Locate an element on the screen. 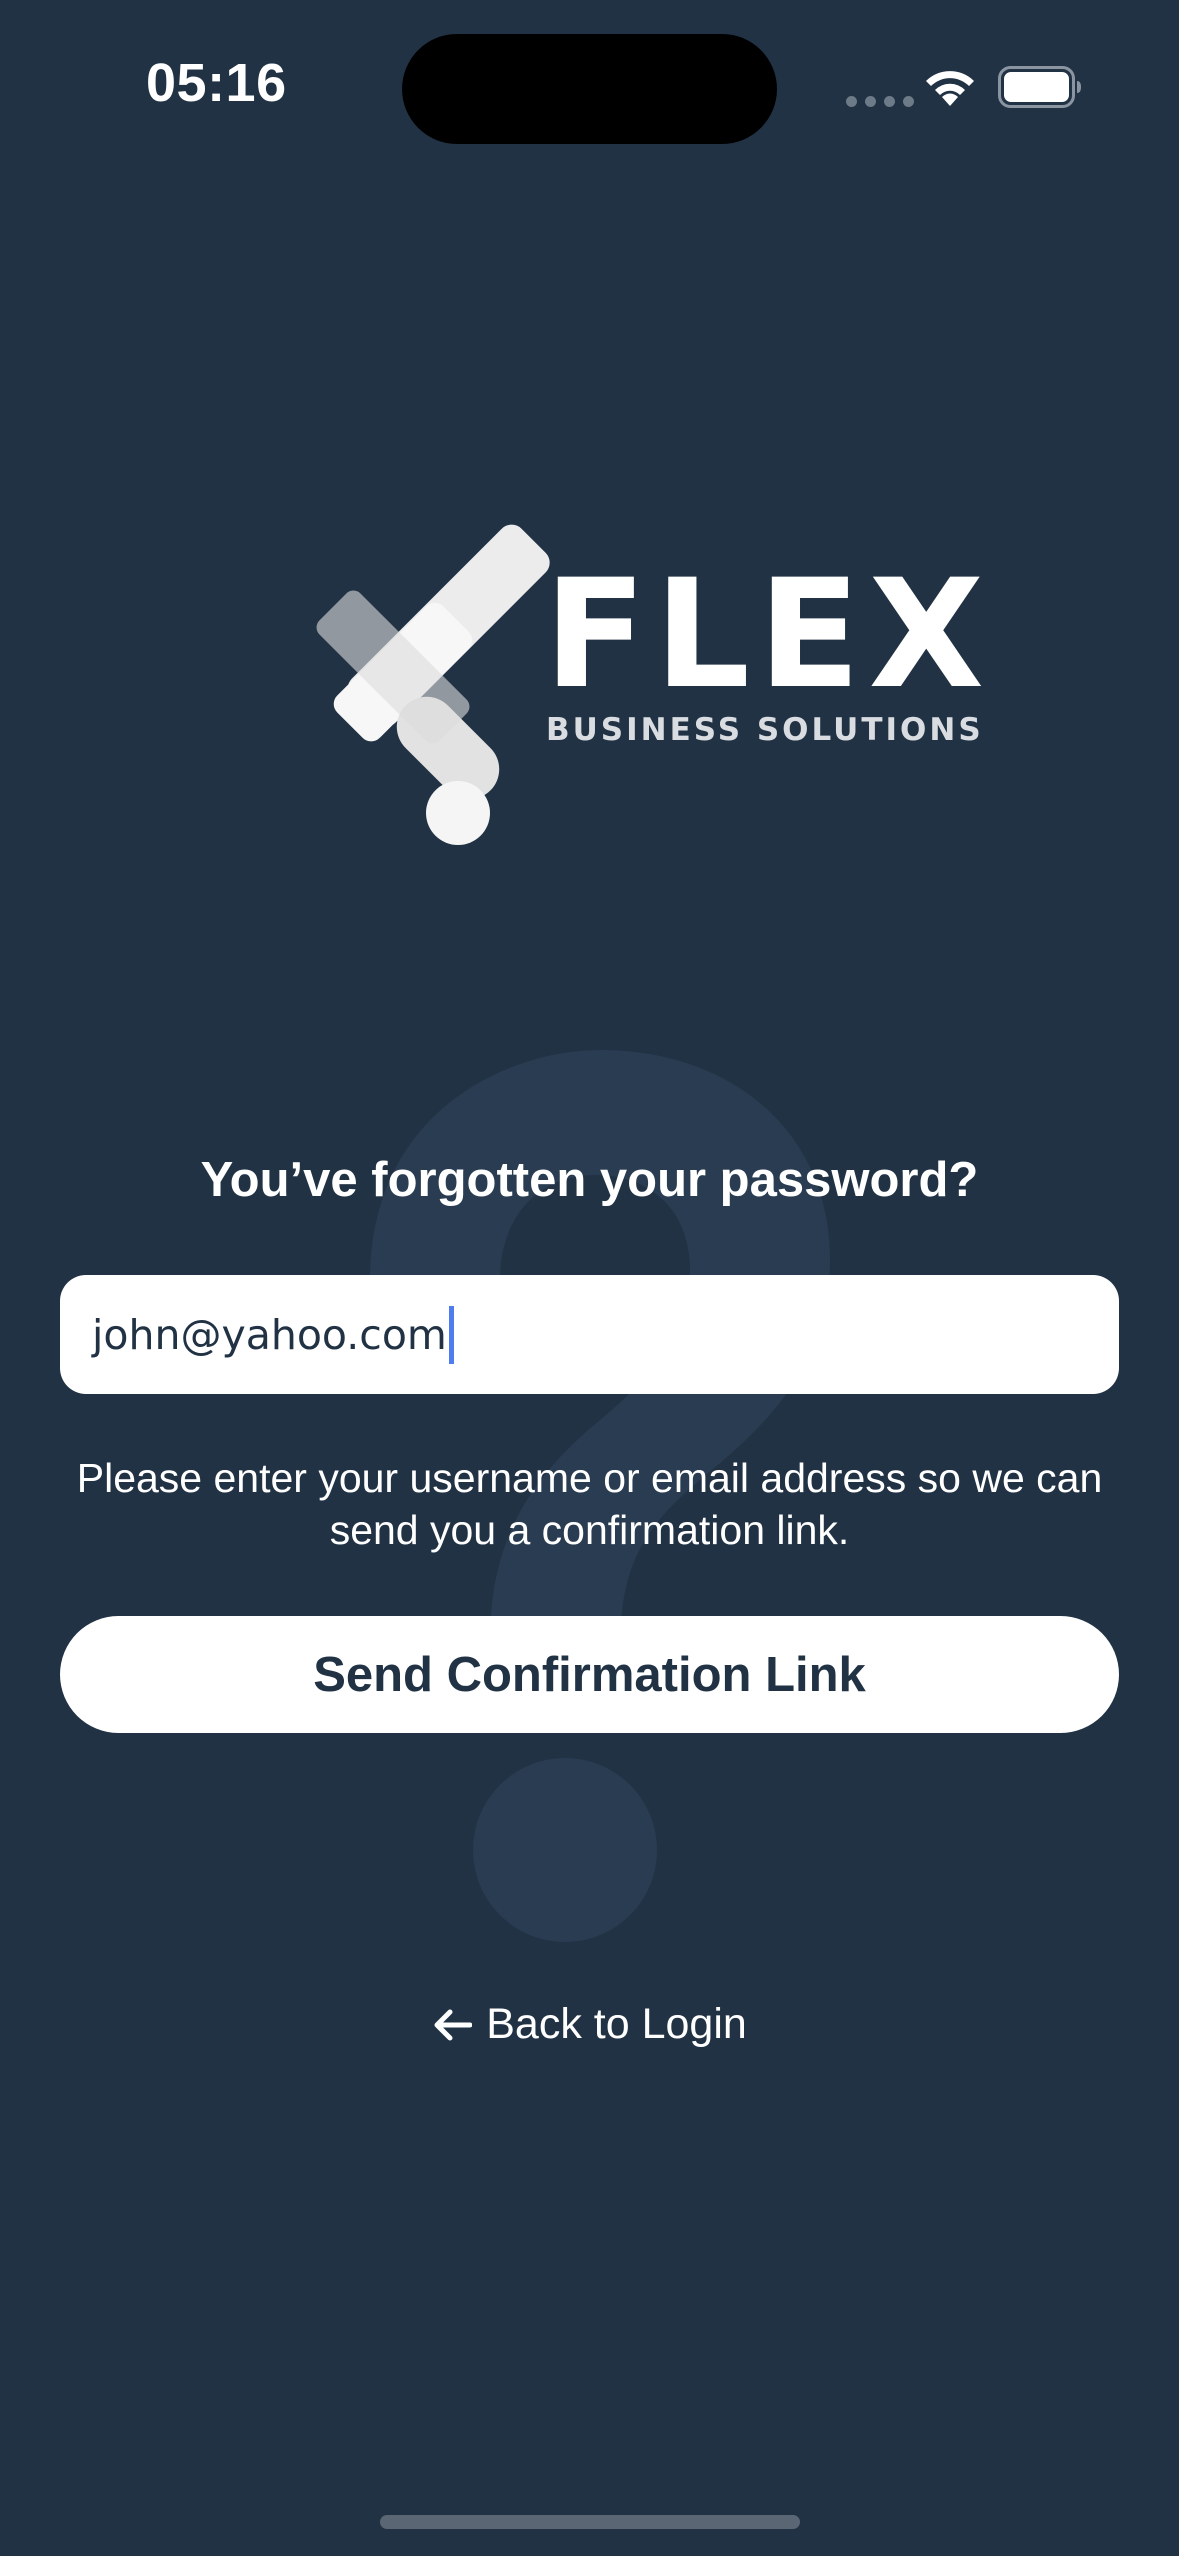 This screenshot has height=2556, width=1179. logo-tagline: BUSINESS SOLUTIONS is located at coordinates (765, 730).